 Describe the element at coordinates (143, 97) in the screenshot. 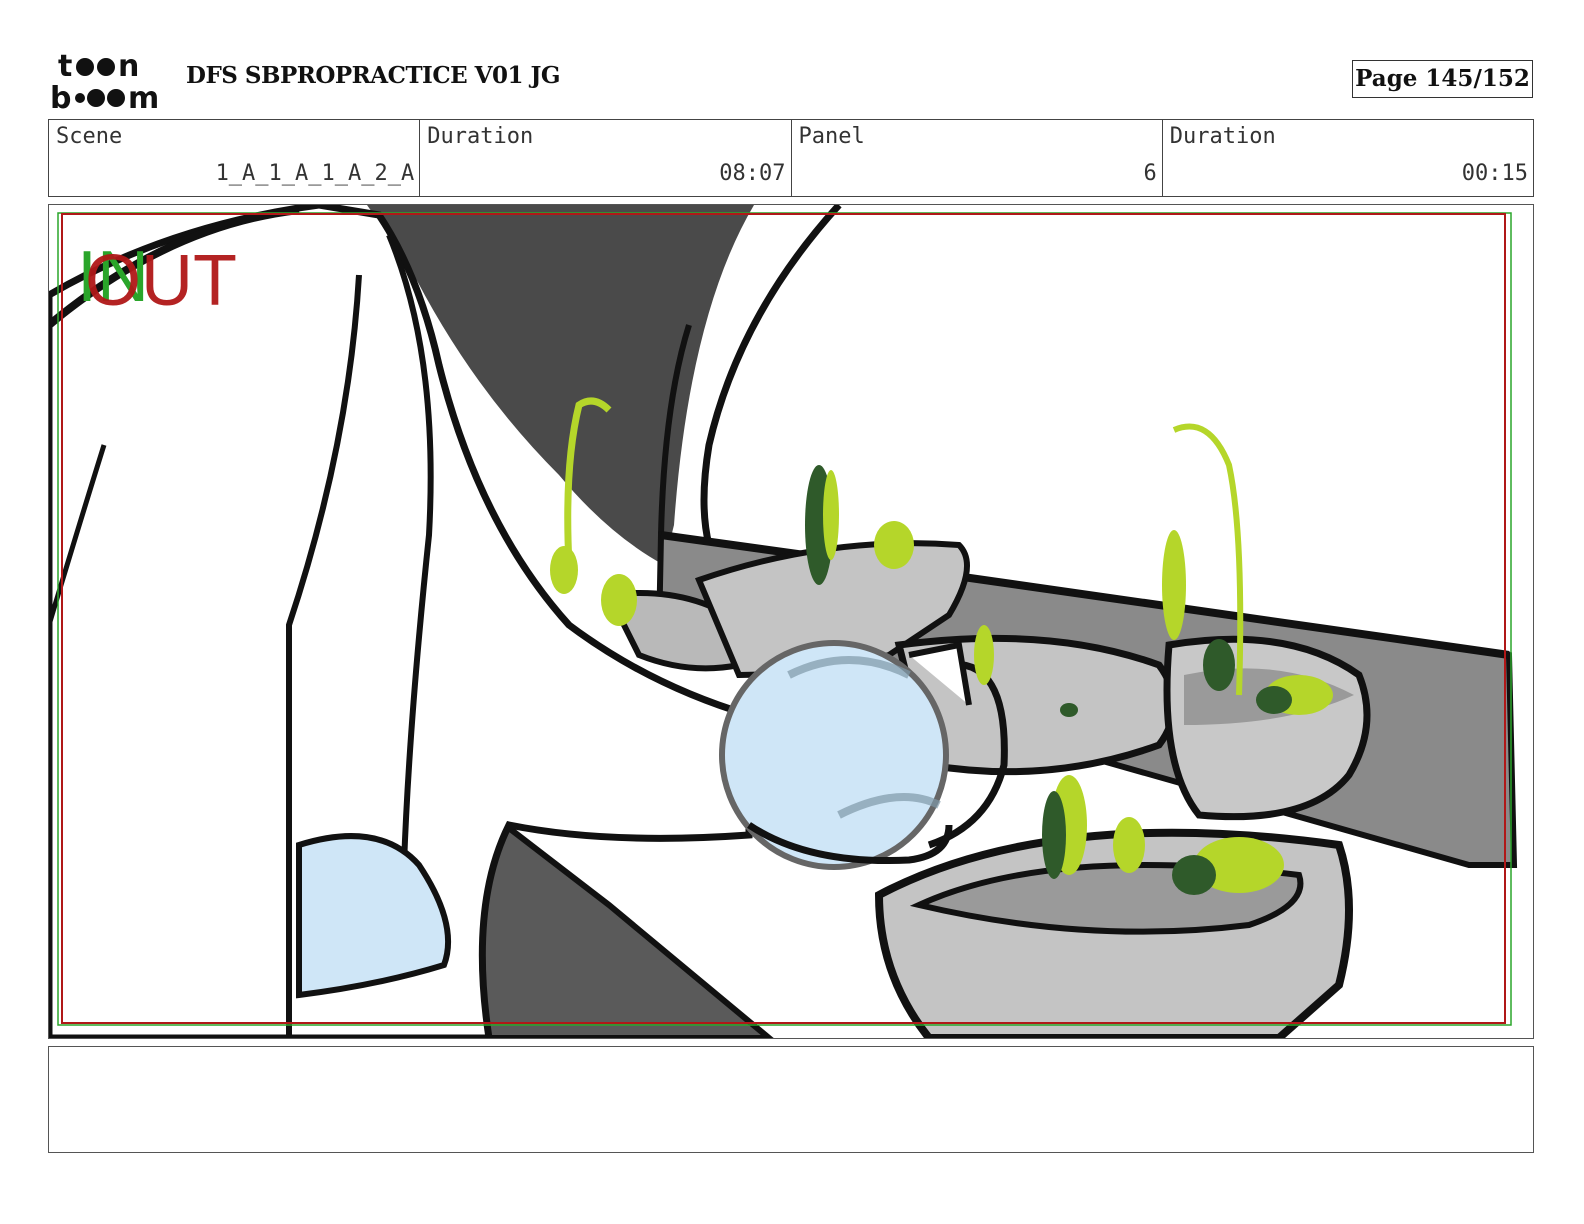

I see `svg-text: m` at that location.